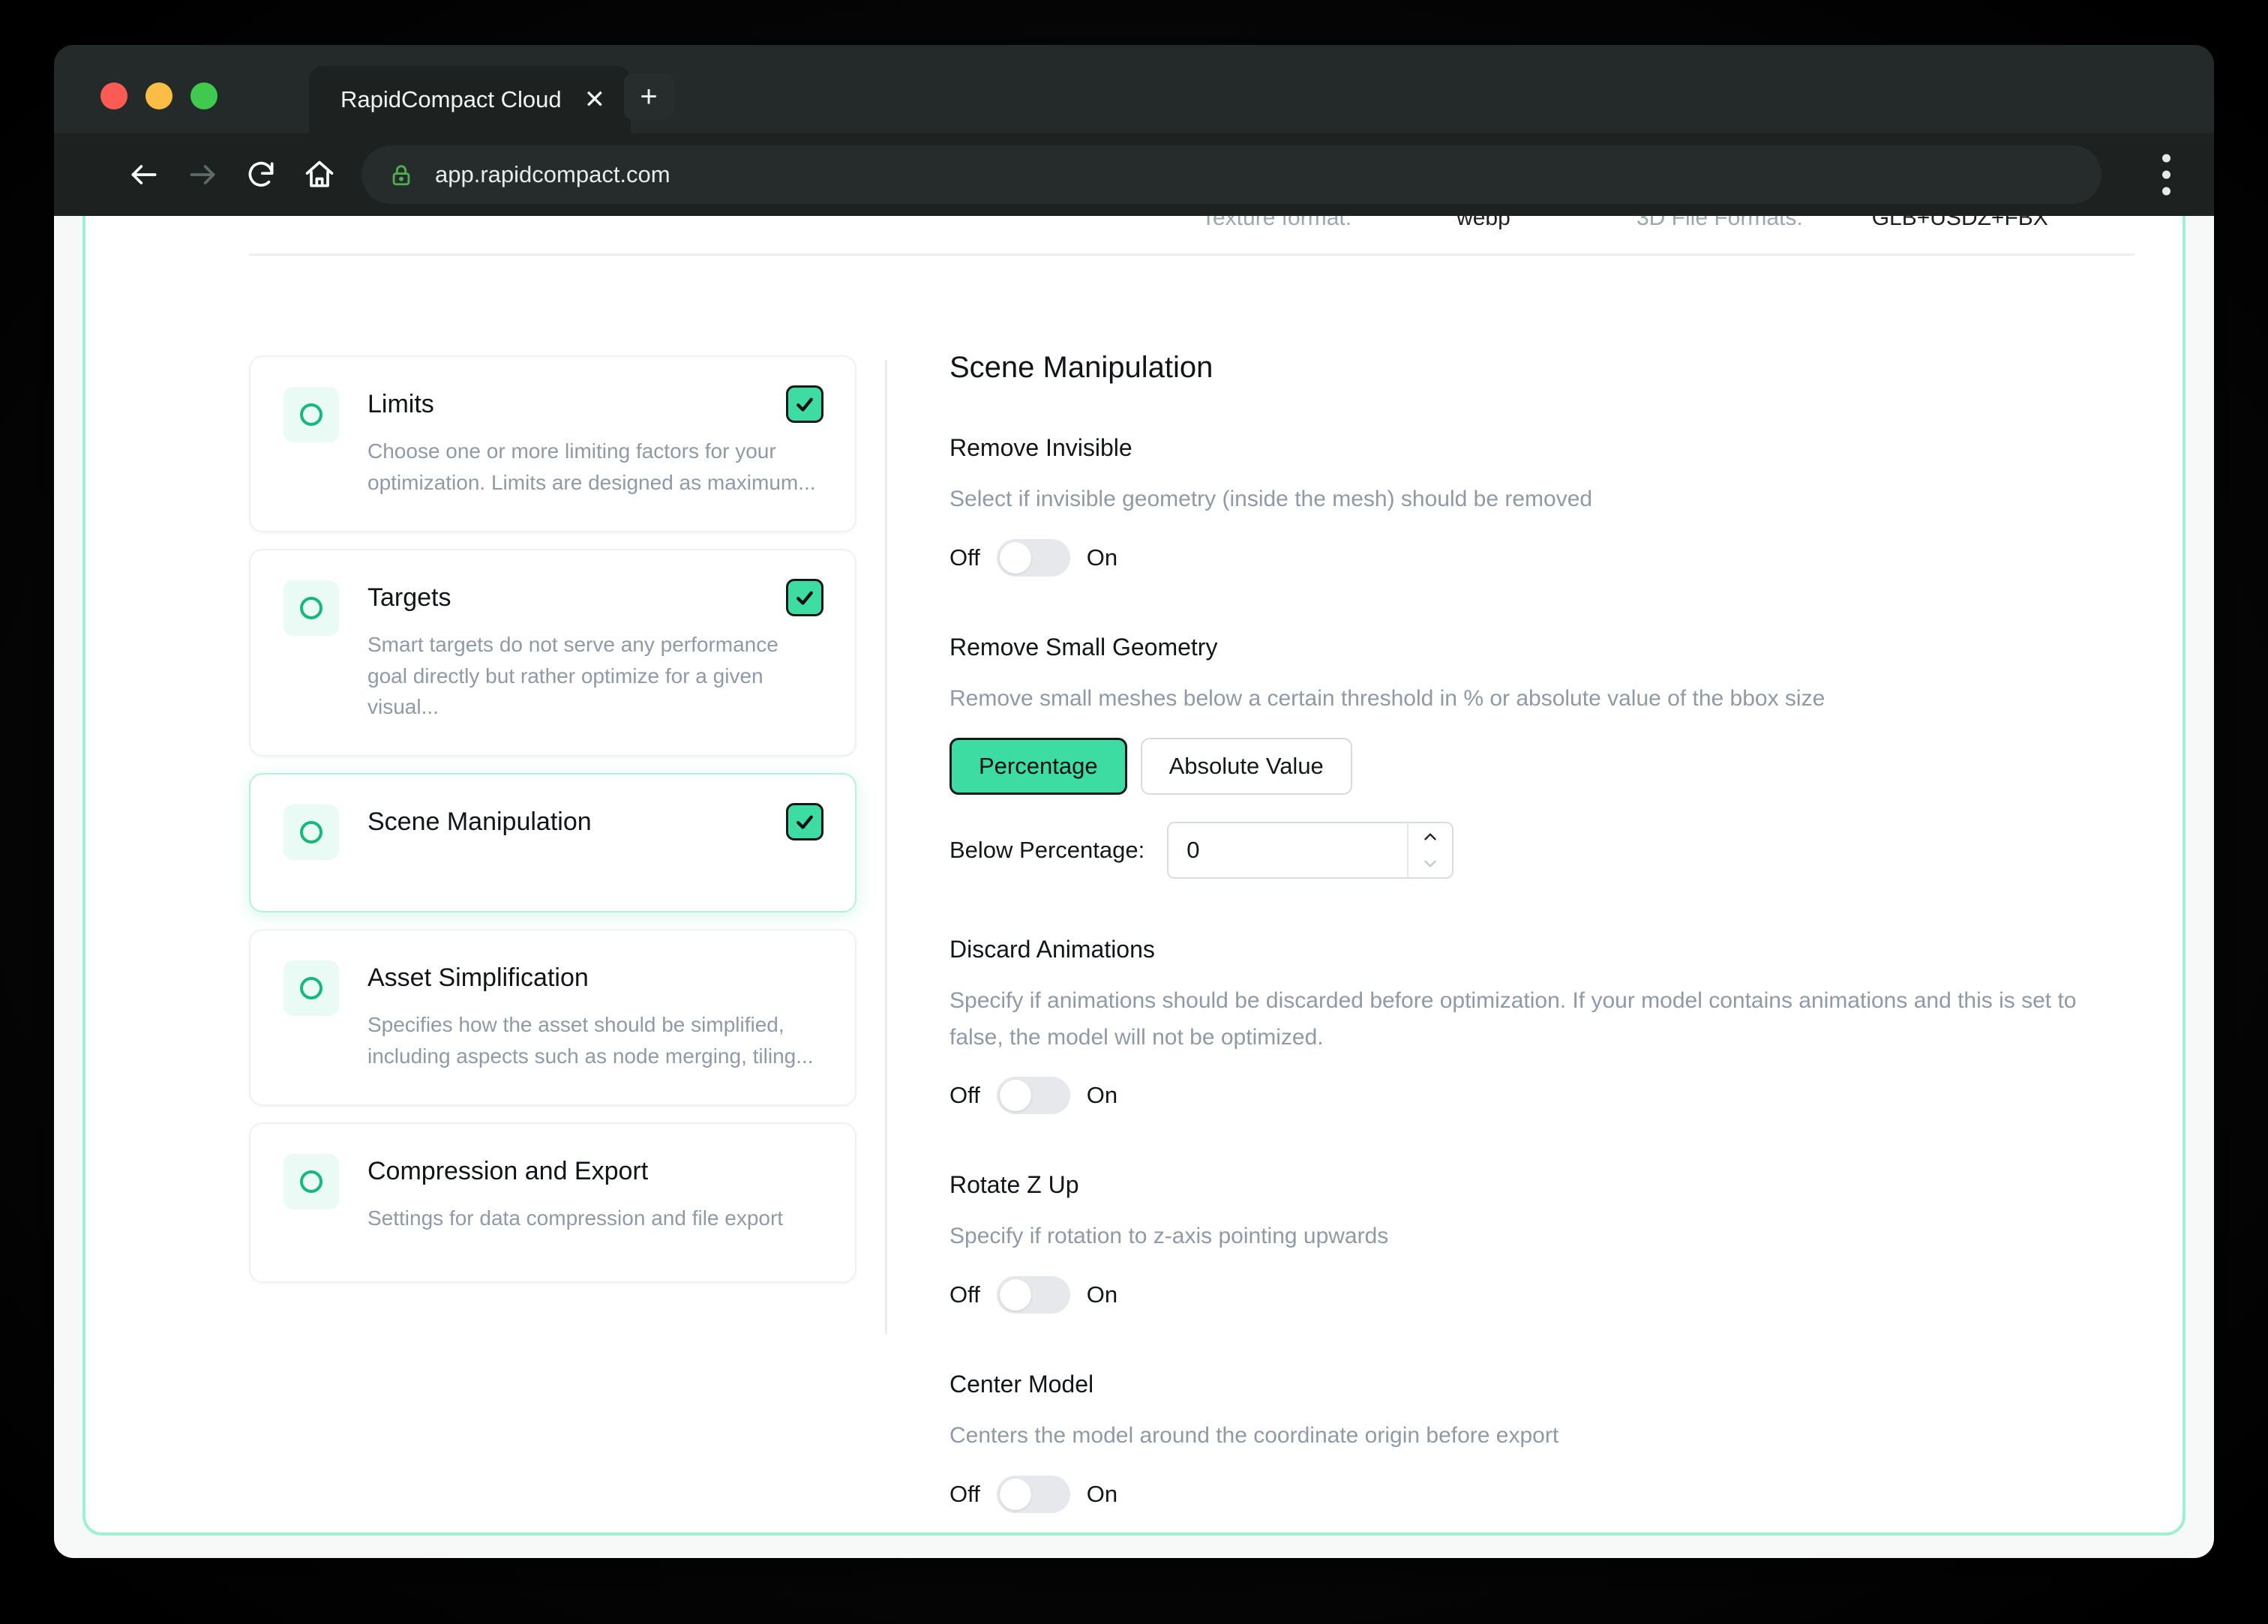  Describe the element at coordinates (1033, 1294) in the screenshot. I see `rotate-z-up-toggle` at that location.